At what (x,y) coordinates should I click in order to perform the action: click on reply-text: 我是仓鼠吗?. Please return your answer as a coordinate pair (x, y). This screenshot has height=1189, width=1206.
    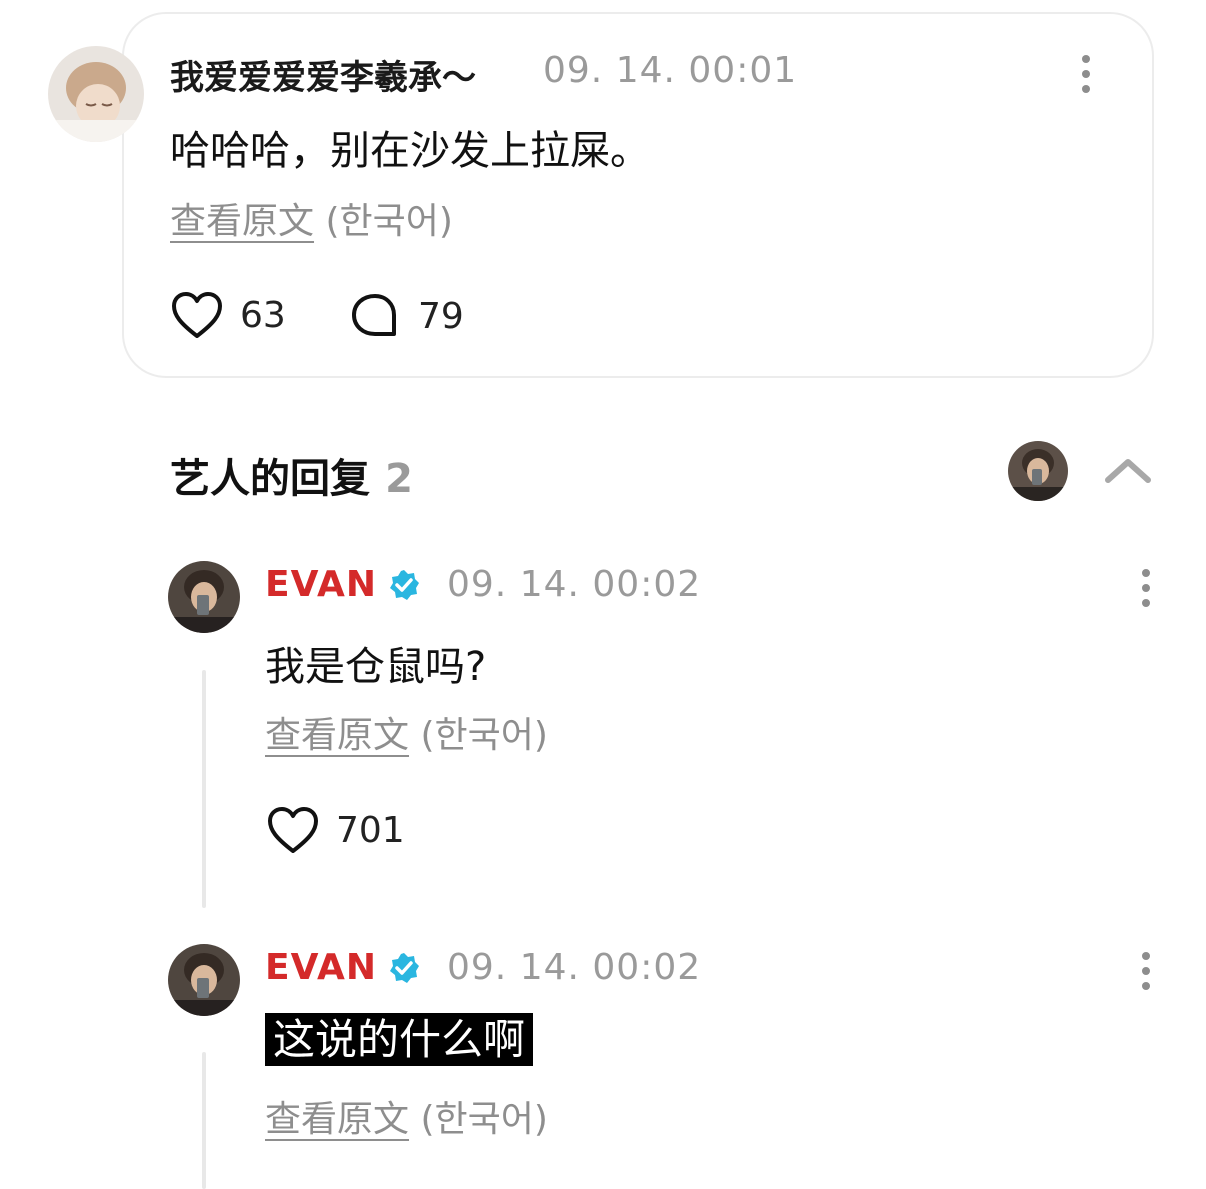
    Looking at the image, I should click on (376, 667).